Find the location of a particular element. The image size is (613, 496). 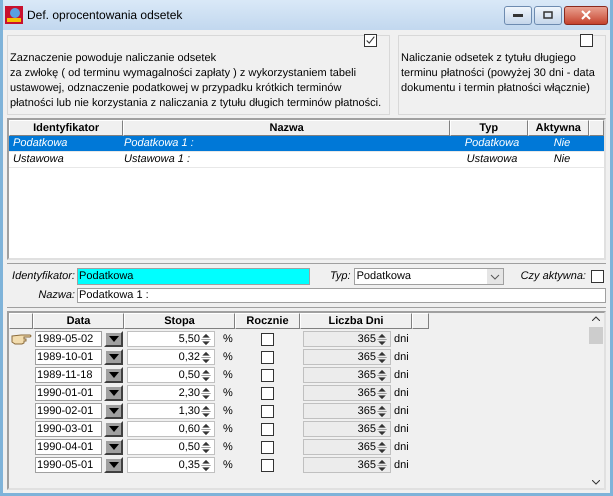

pointing-hand-icon is located at coordinates (21, 339).